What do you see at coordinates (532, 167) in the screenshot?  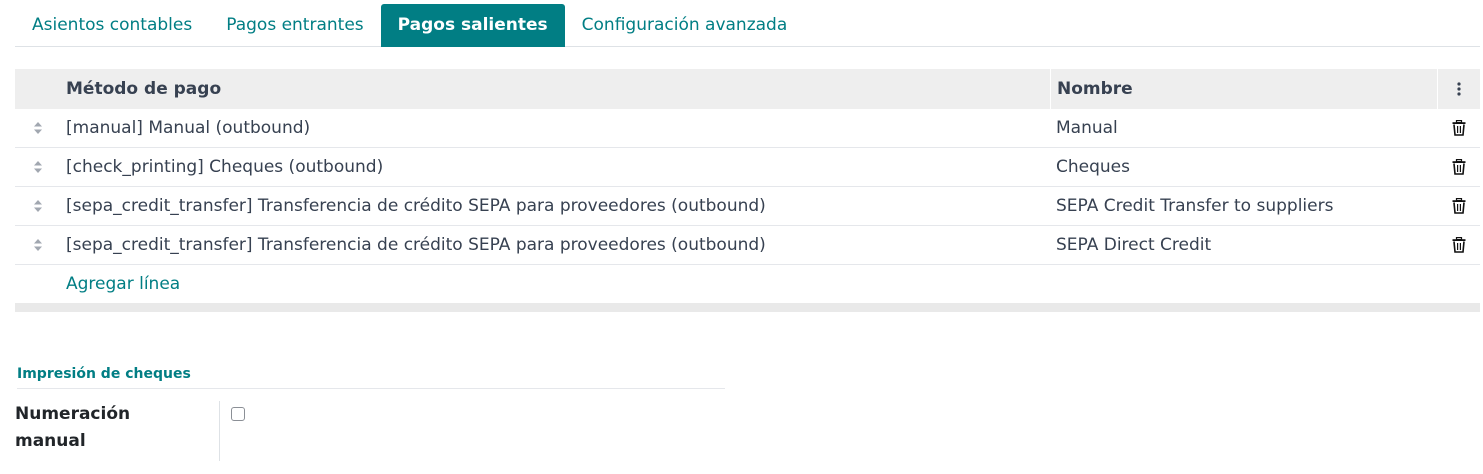 I see `row-method-cell: [check_printing] Cheques (outbound)` at bounding box center [532, 167].